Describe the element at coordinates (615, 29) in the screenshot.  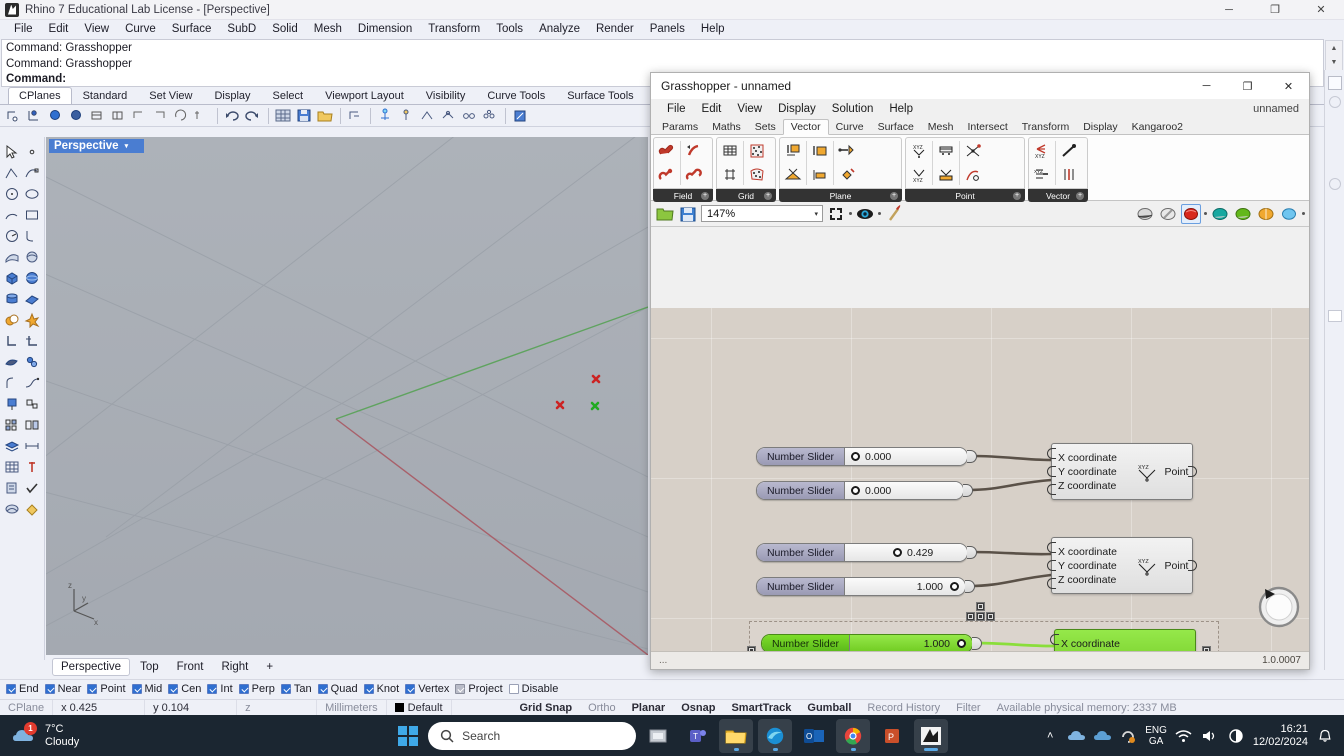
I see `rhino-menu-render: Render` at that location.